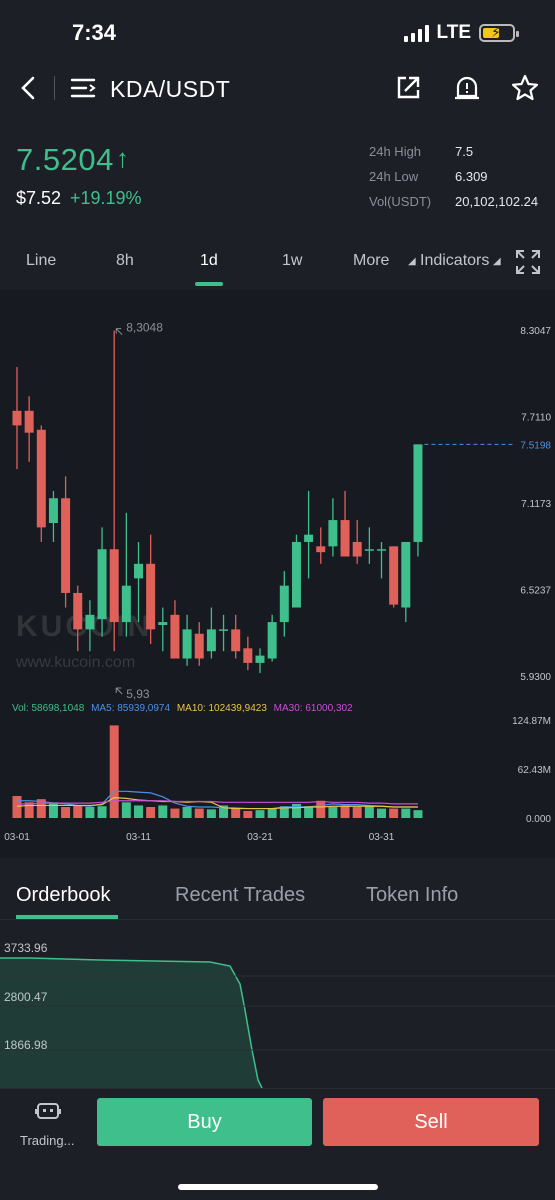 The width and height of the screenshot is (555, 1200). What do you see at coordinates (499, 33) in the screenshot?
I see `battery-icon: ⚡` at bounding box center [499, 33].